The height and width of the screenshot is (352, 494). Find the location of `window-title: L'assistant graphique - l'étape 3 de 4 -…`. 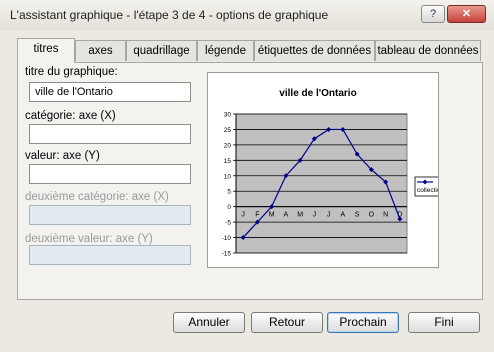

window-title: L'assistant graphique - l'étape 3 de 4 -… is located at coordinates (169, 15).